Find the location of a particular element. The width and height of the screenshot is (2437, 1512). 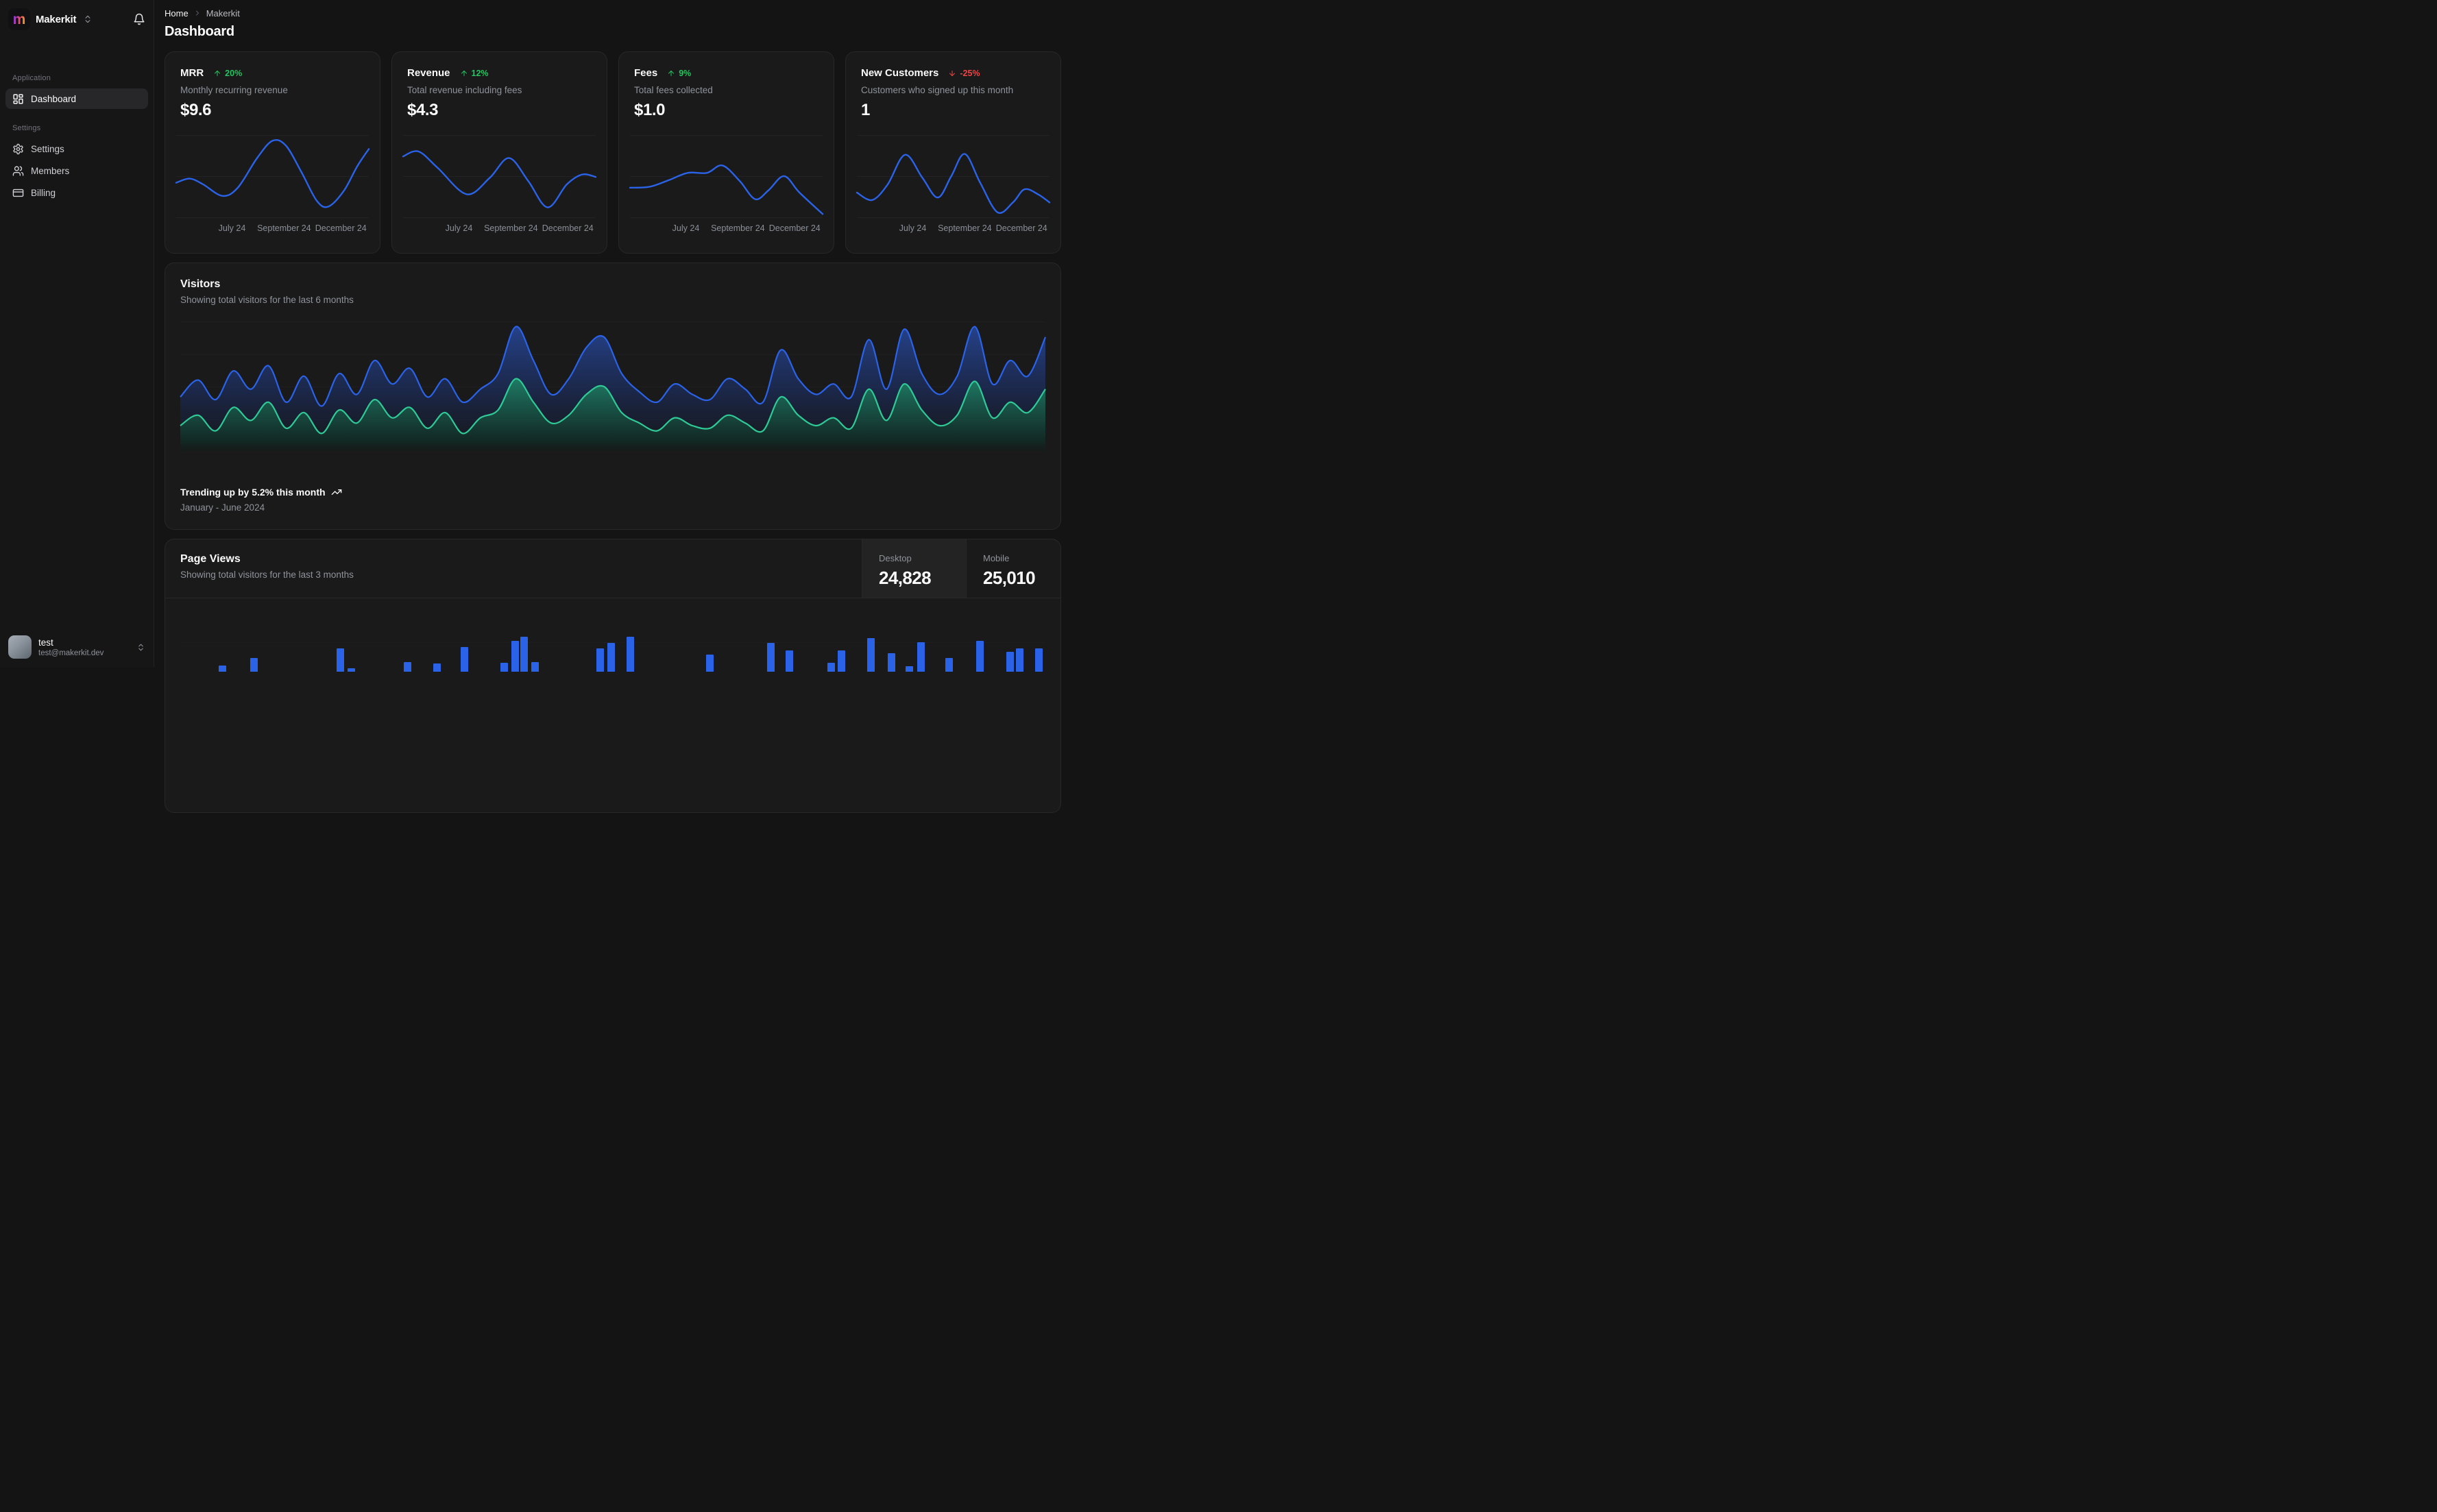

stat-value: $9.6 is located at coordinates (196, 110).